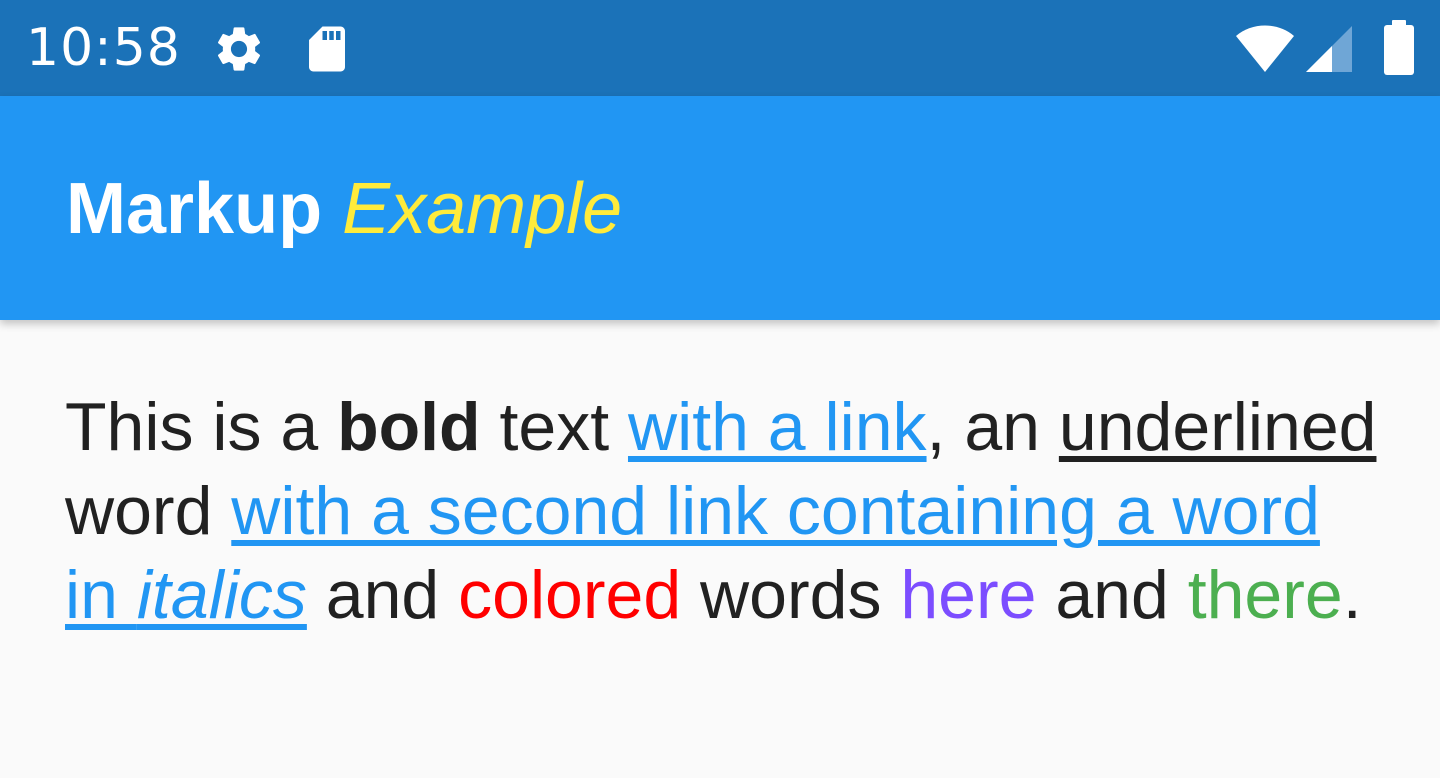  What do you see at coordinates (1352, 595) in the screenshot?
I see `text-segment: .` at bounding box center [1352, 595].